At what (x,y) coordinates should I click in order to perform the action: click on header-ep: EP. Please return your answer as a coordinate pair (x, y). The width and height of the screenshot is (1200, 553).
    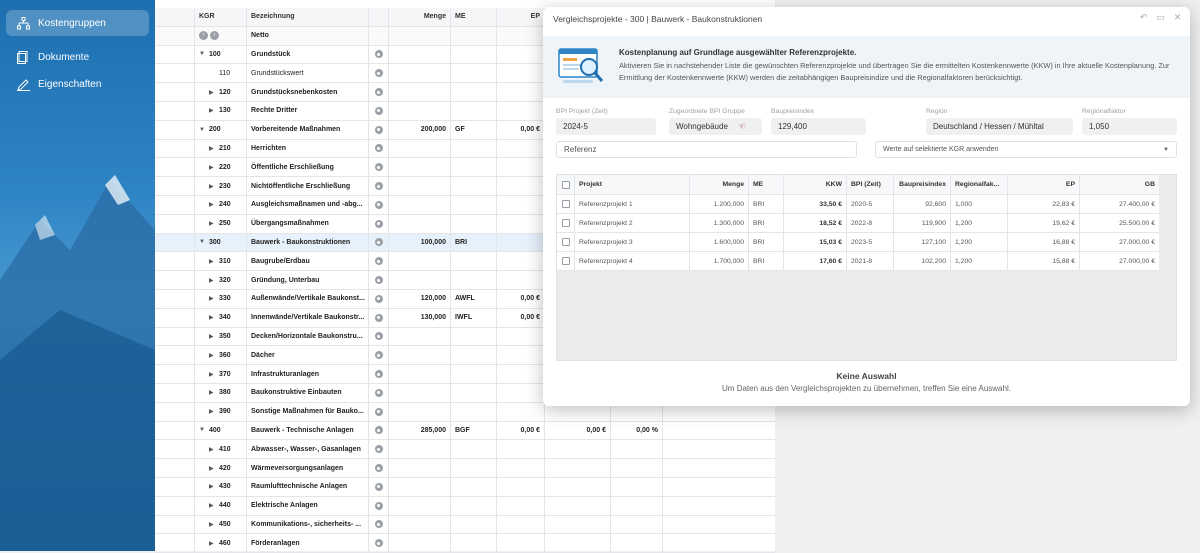
    Looking at the image, I should click on (521, 17).